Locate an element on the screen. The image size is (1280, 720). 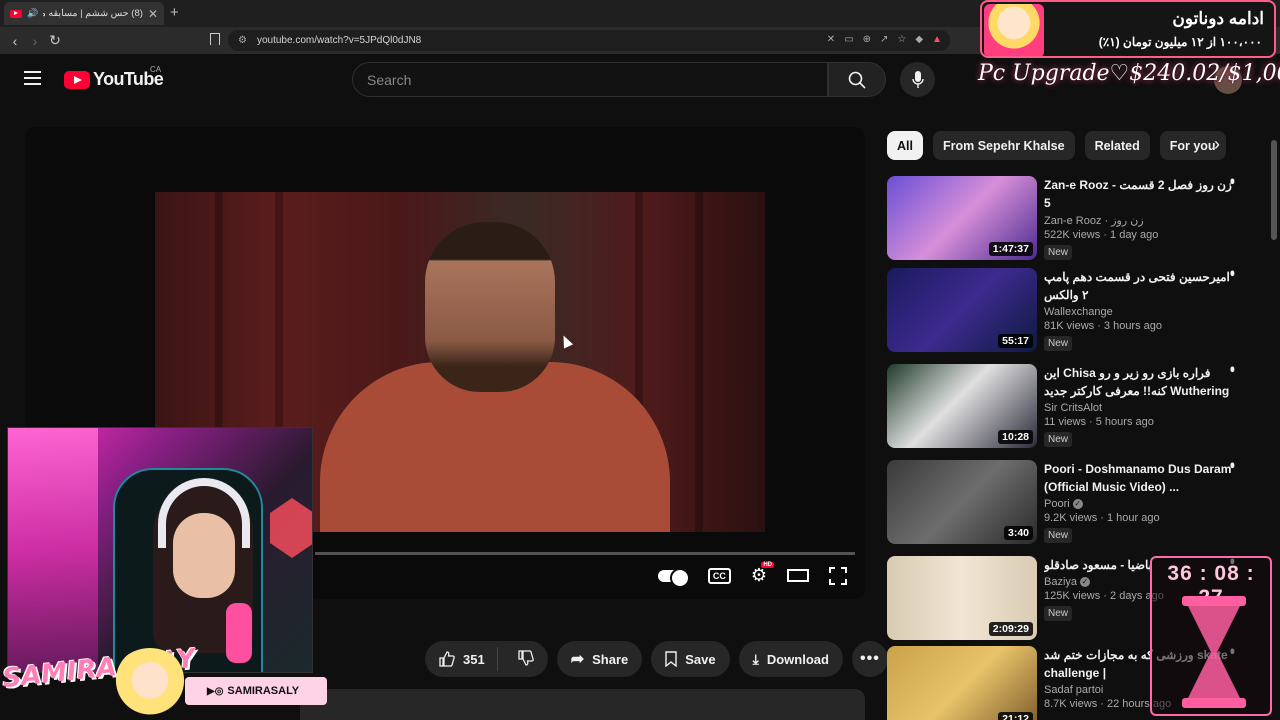
duration-badge: 1:47:37 is located at coordinates (1010, 249).